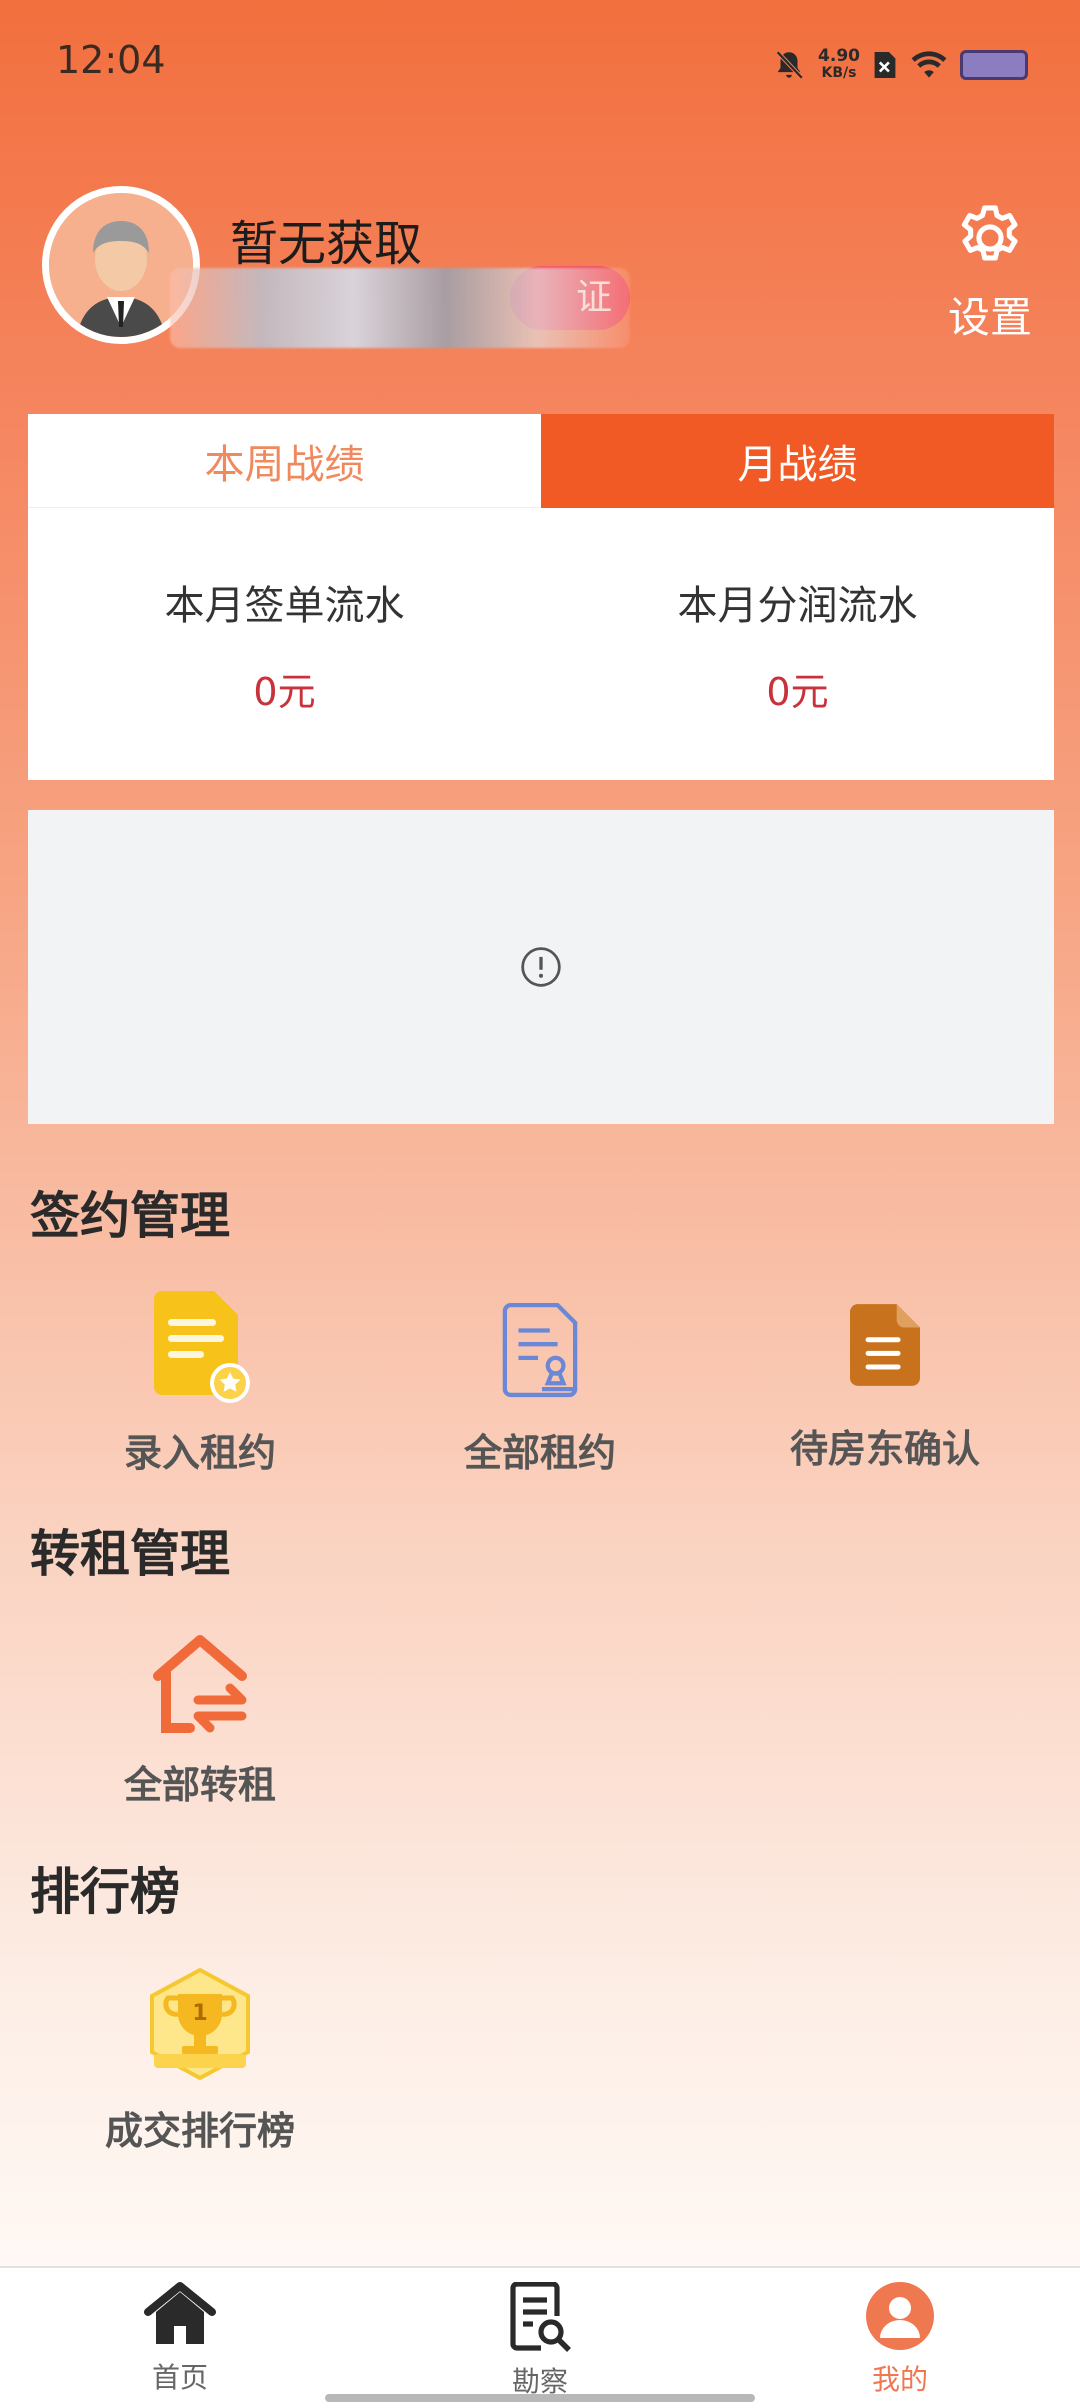 The width and height of the screenshot is (1080, 2408). I want to click on alert-circle-icon, so click(541, 967).